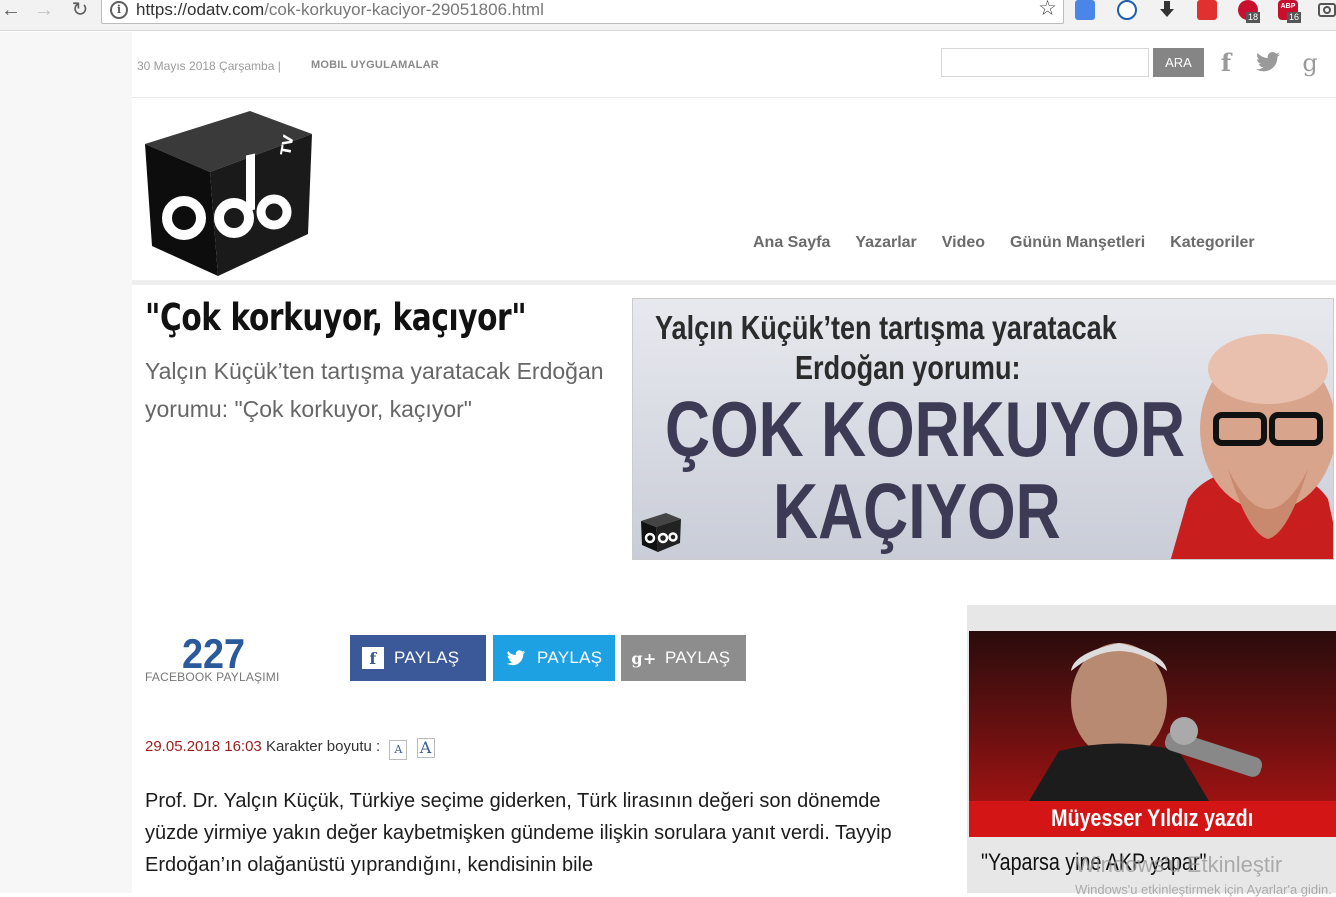  Describe the element at coordinates (425, 748) in the screenshot. I see `font-increase-button: A` at that location.